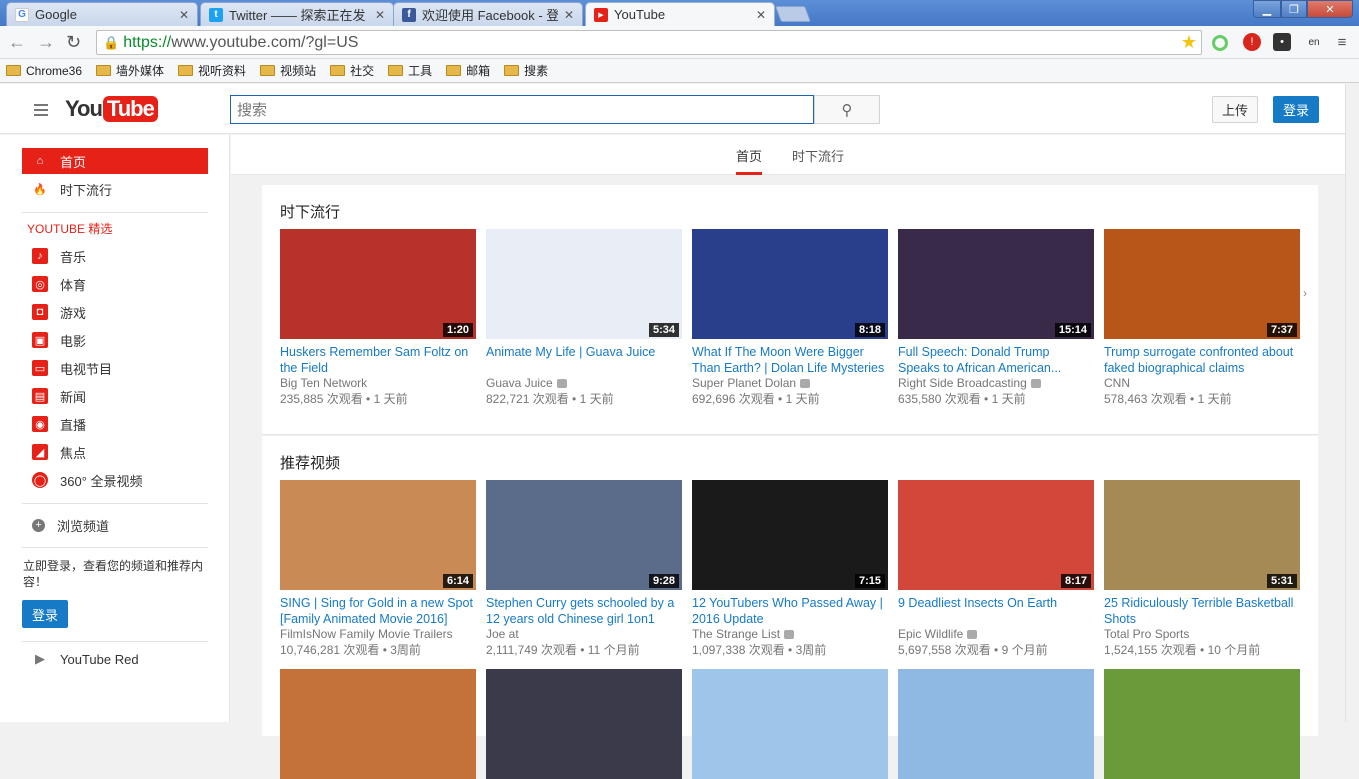  Describe the element at coordinates (790, 284) in the screenshot. I see `video-thumbnail: 8:18` at that location.